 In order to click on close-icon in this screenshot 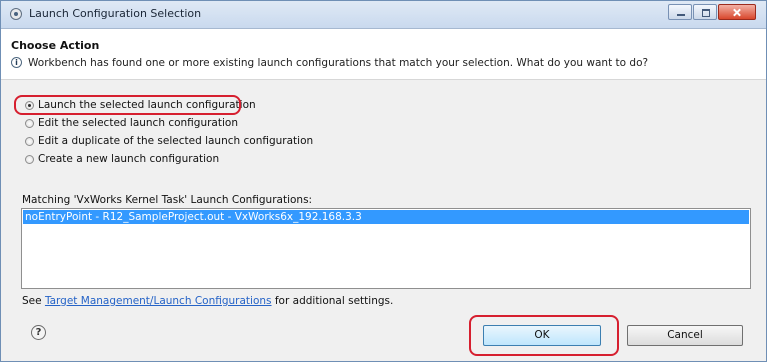, I will do `click(737, 12)`.